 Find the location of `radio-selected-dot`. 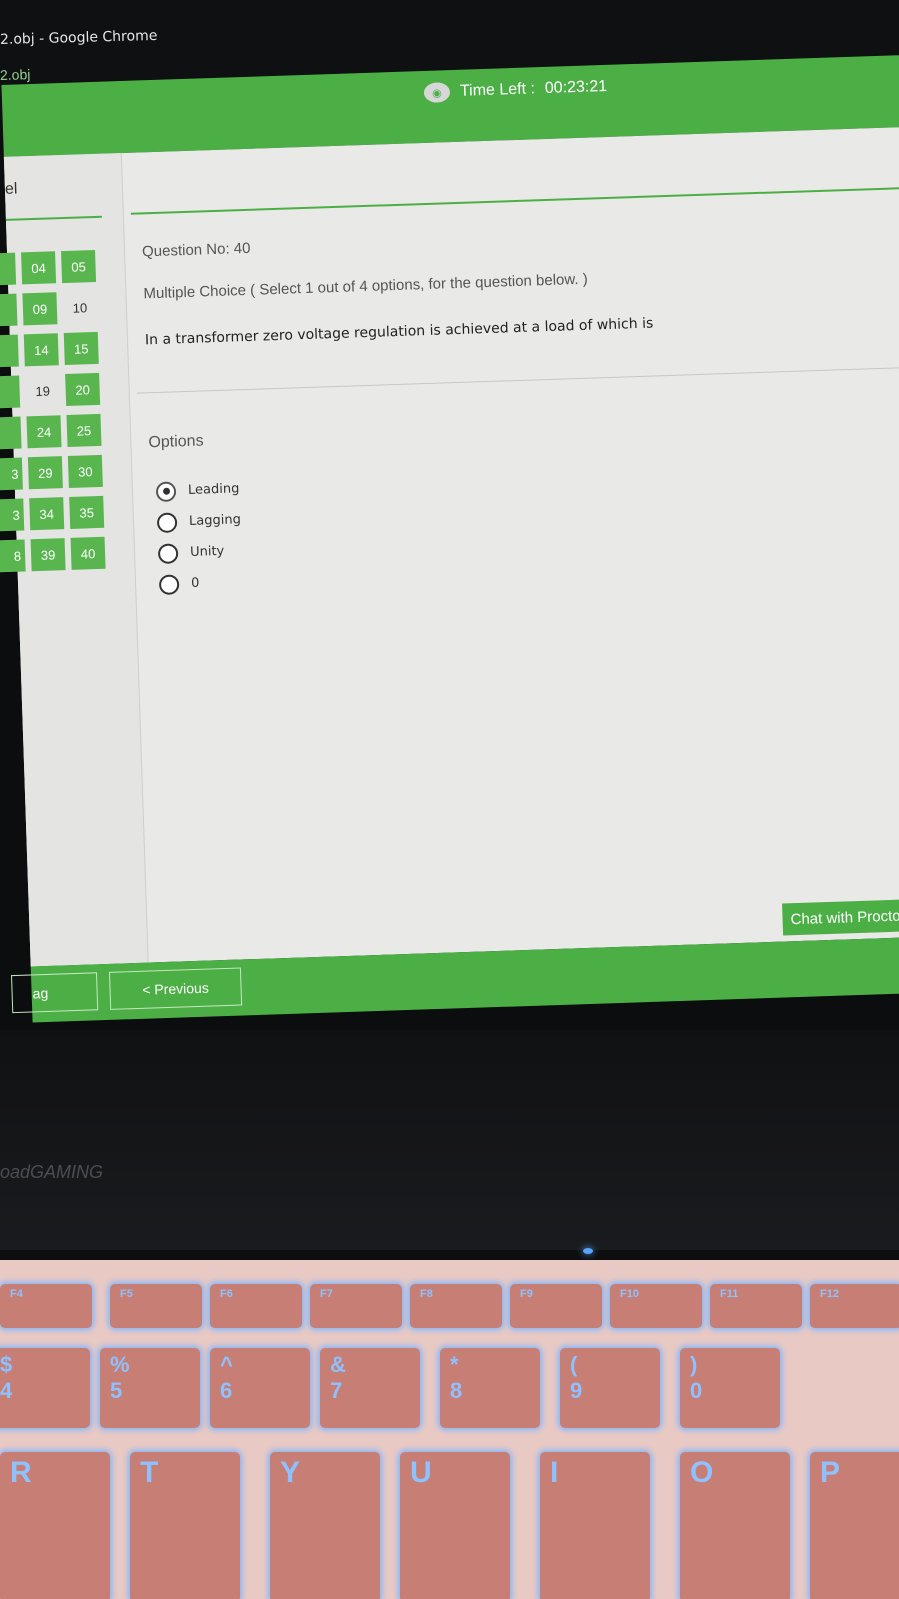

radio-selected-dot is located at coordinates (166, 491).